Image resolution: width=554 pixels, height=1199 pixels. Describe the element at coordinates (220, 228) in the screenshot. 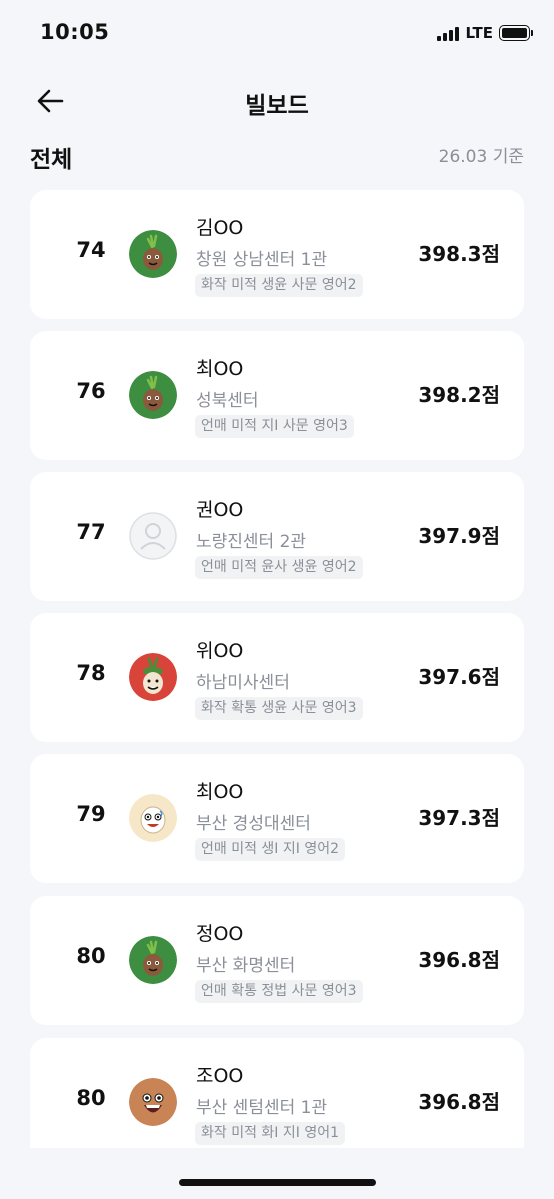

I see `user-name: 김OO` at that location.